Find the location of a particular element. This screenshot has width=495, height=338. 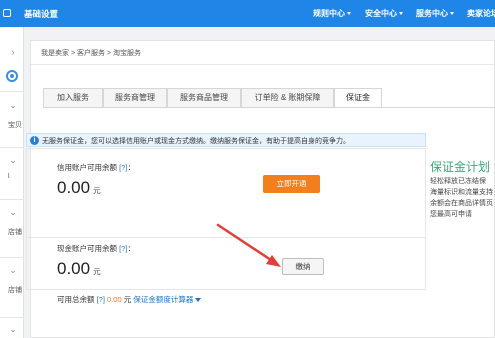

annotation-arrow is located at coordinates (248, 245).